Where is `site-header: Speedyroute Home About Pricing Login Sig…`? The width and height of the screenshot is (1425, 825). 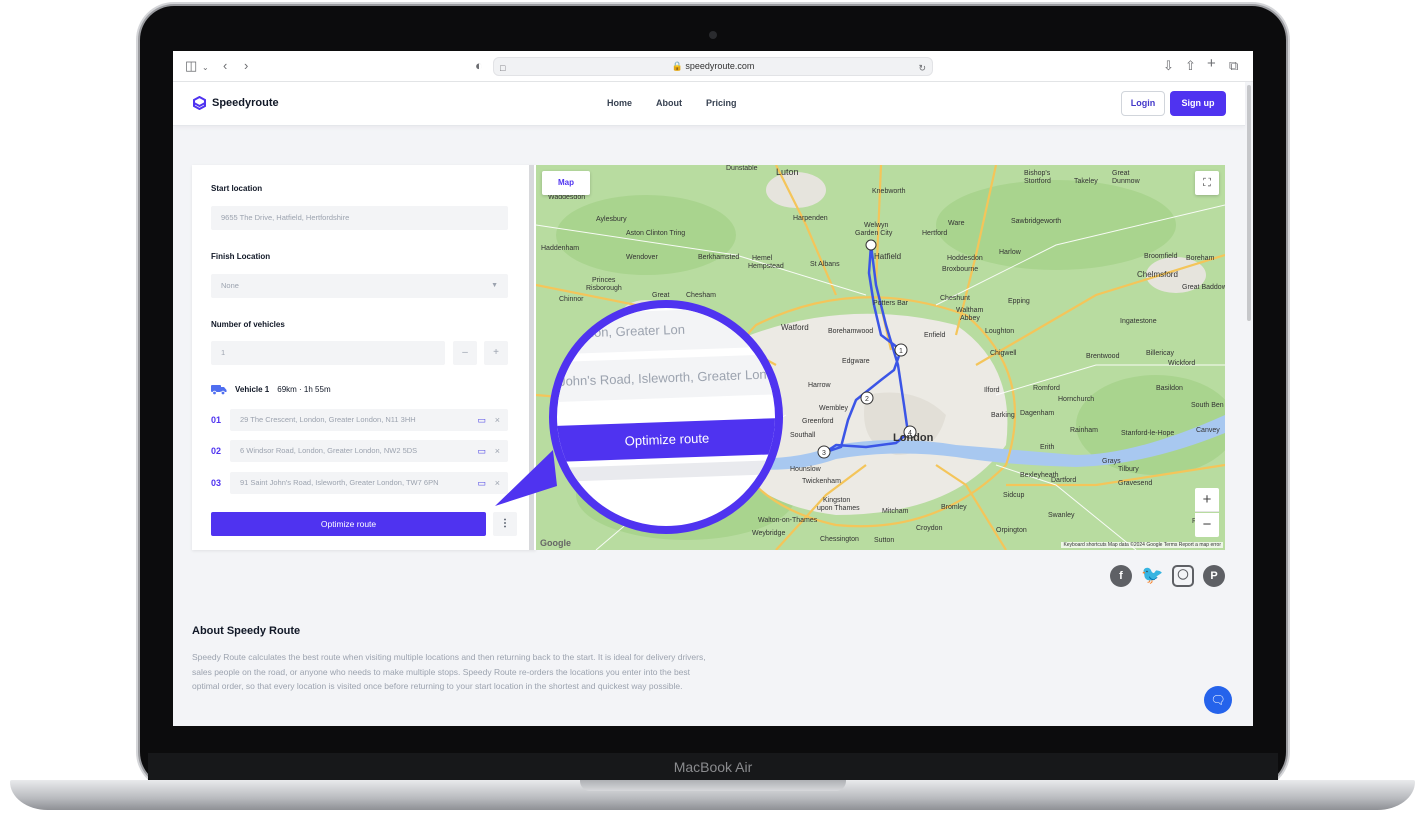
site-header: Speedyroute Home About Pricing Login Sig… is located at coordinates (709, 104).